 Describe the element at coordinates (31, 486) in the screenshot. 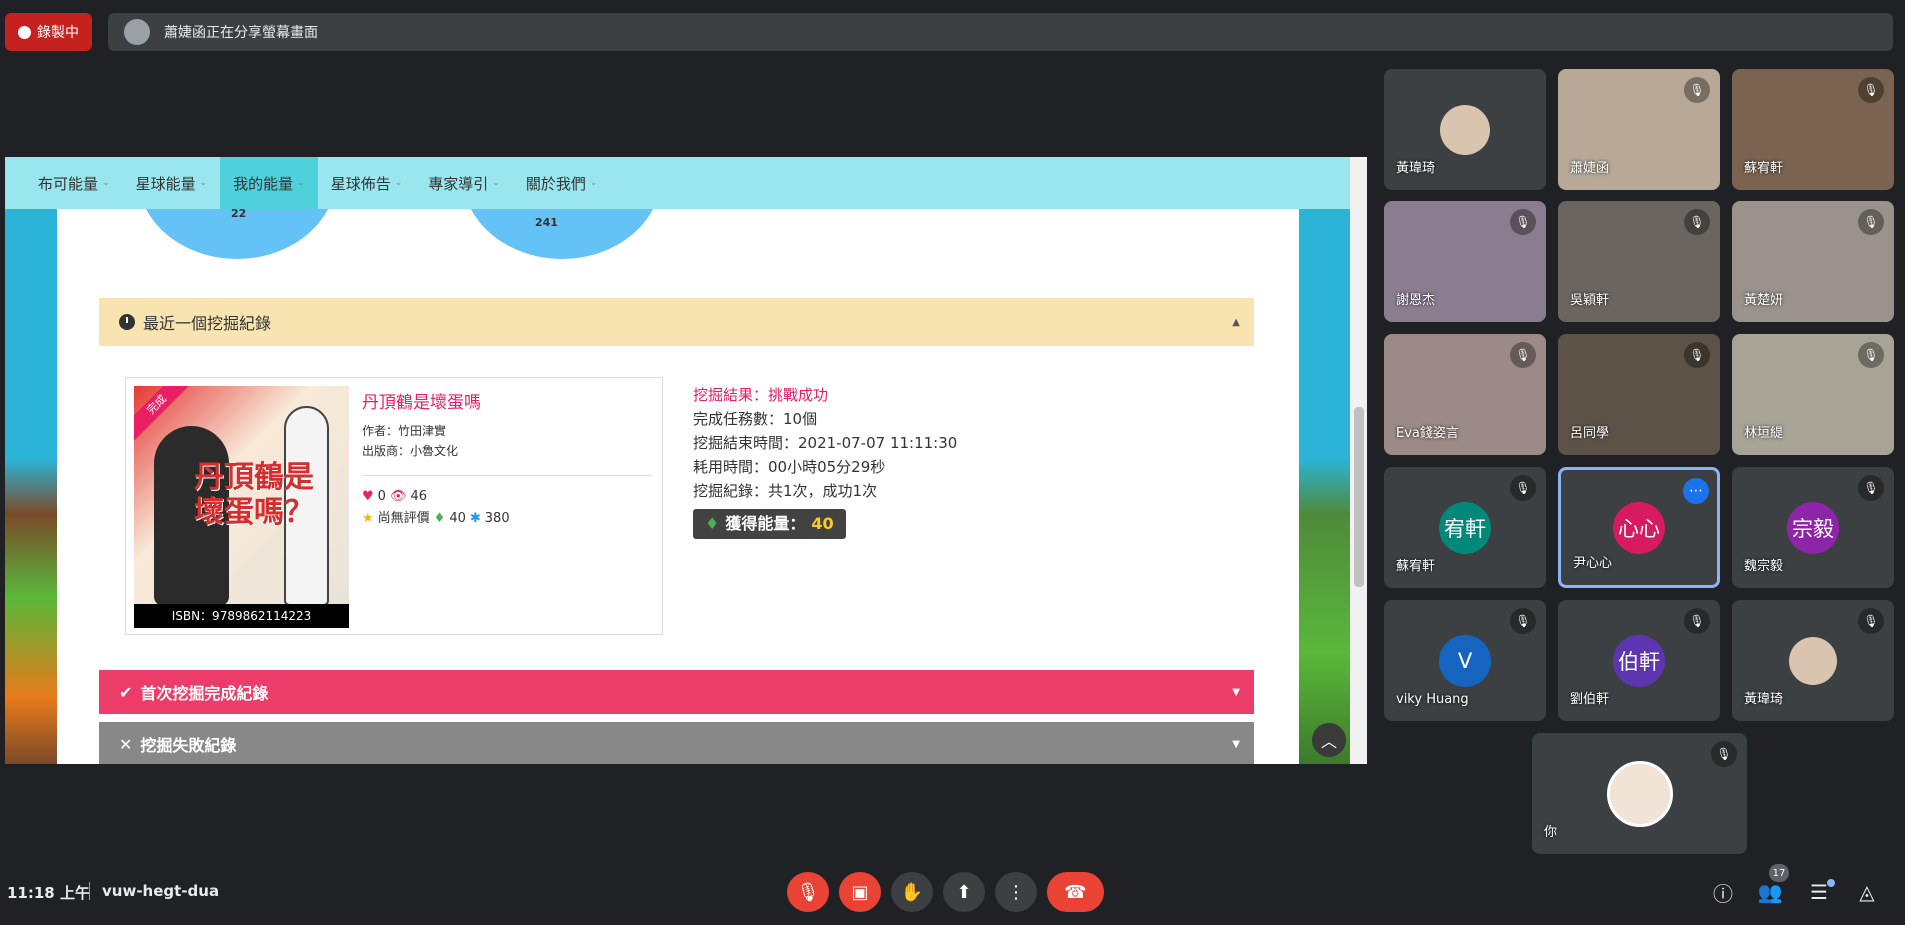

I see `background-scenery-left` at that location.